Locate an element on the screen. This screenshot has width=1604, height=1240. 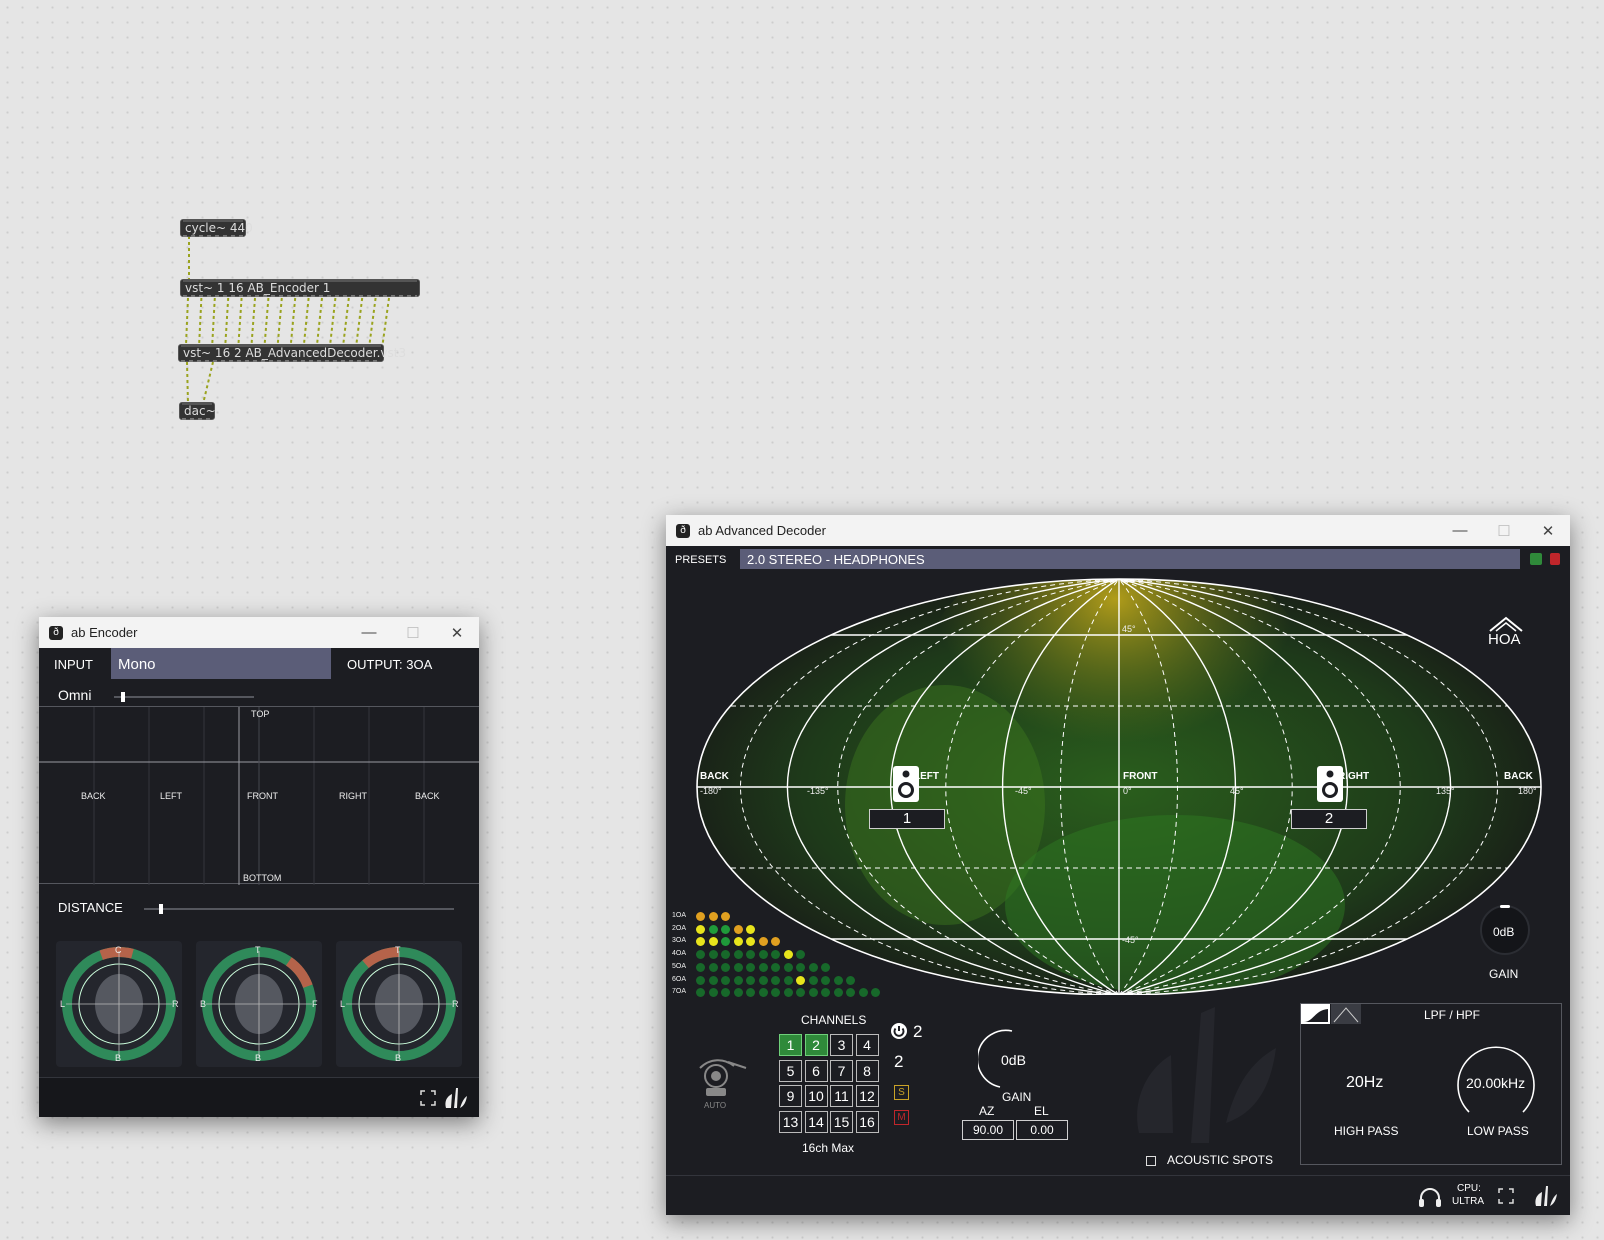
channel-button-15: 15 is located at coordinates (841, 1121).